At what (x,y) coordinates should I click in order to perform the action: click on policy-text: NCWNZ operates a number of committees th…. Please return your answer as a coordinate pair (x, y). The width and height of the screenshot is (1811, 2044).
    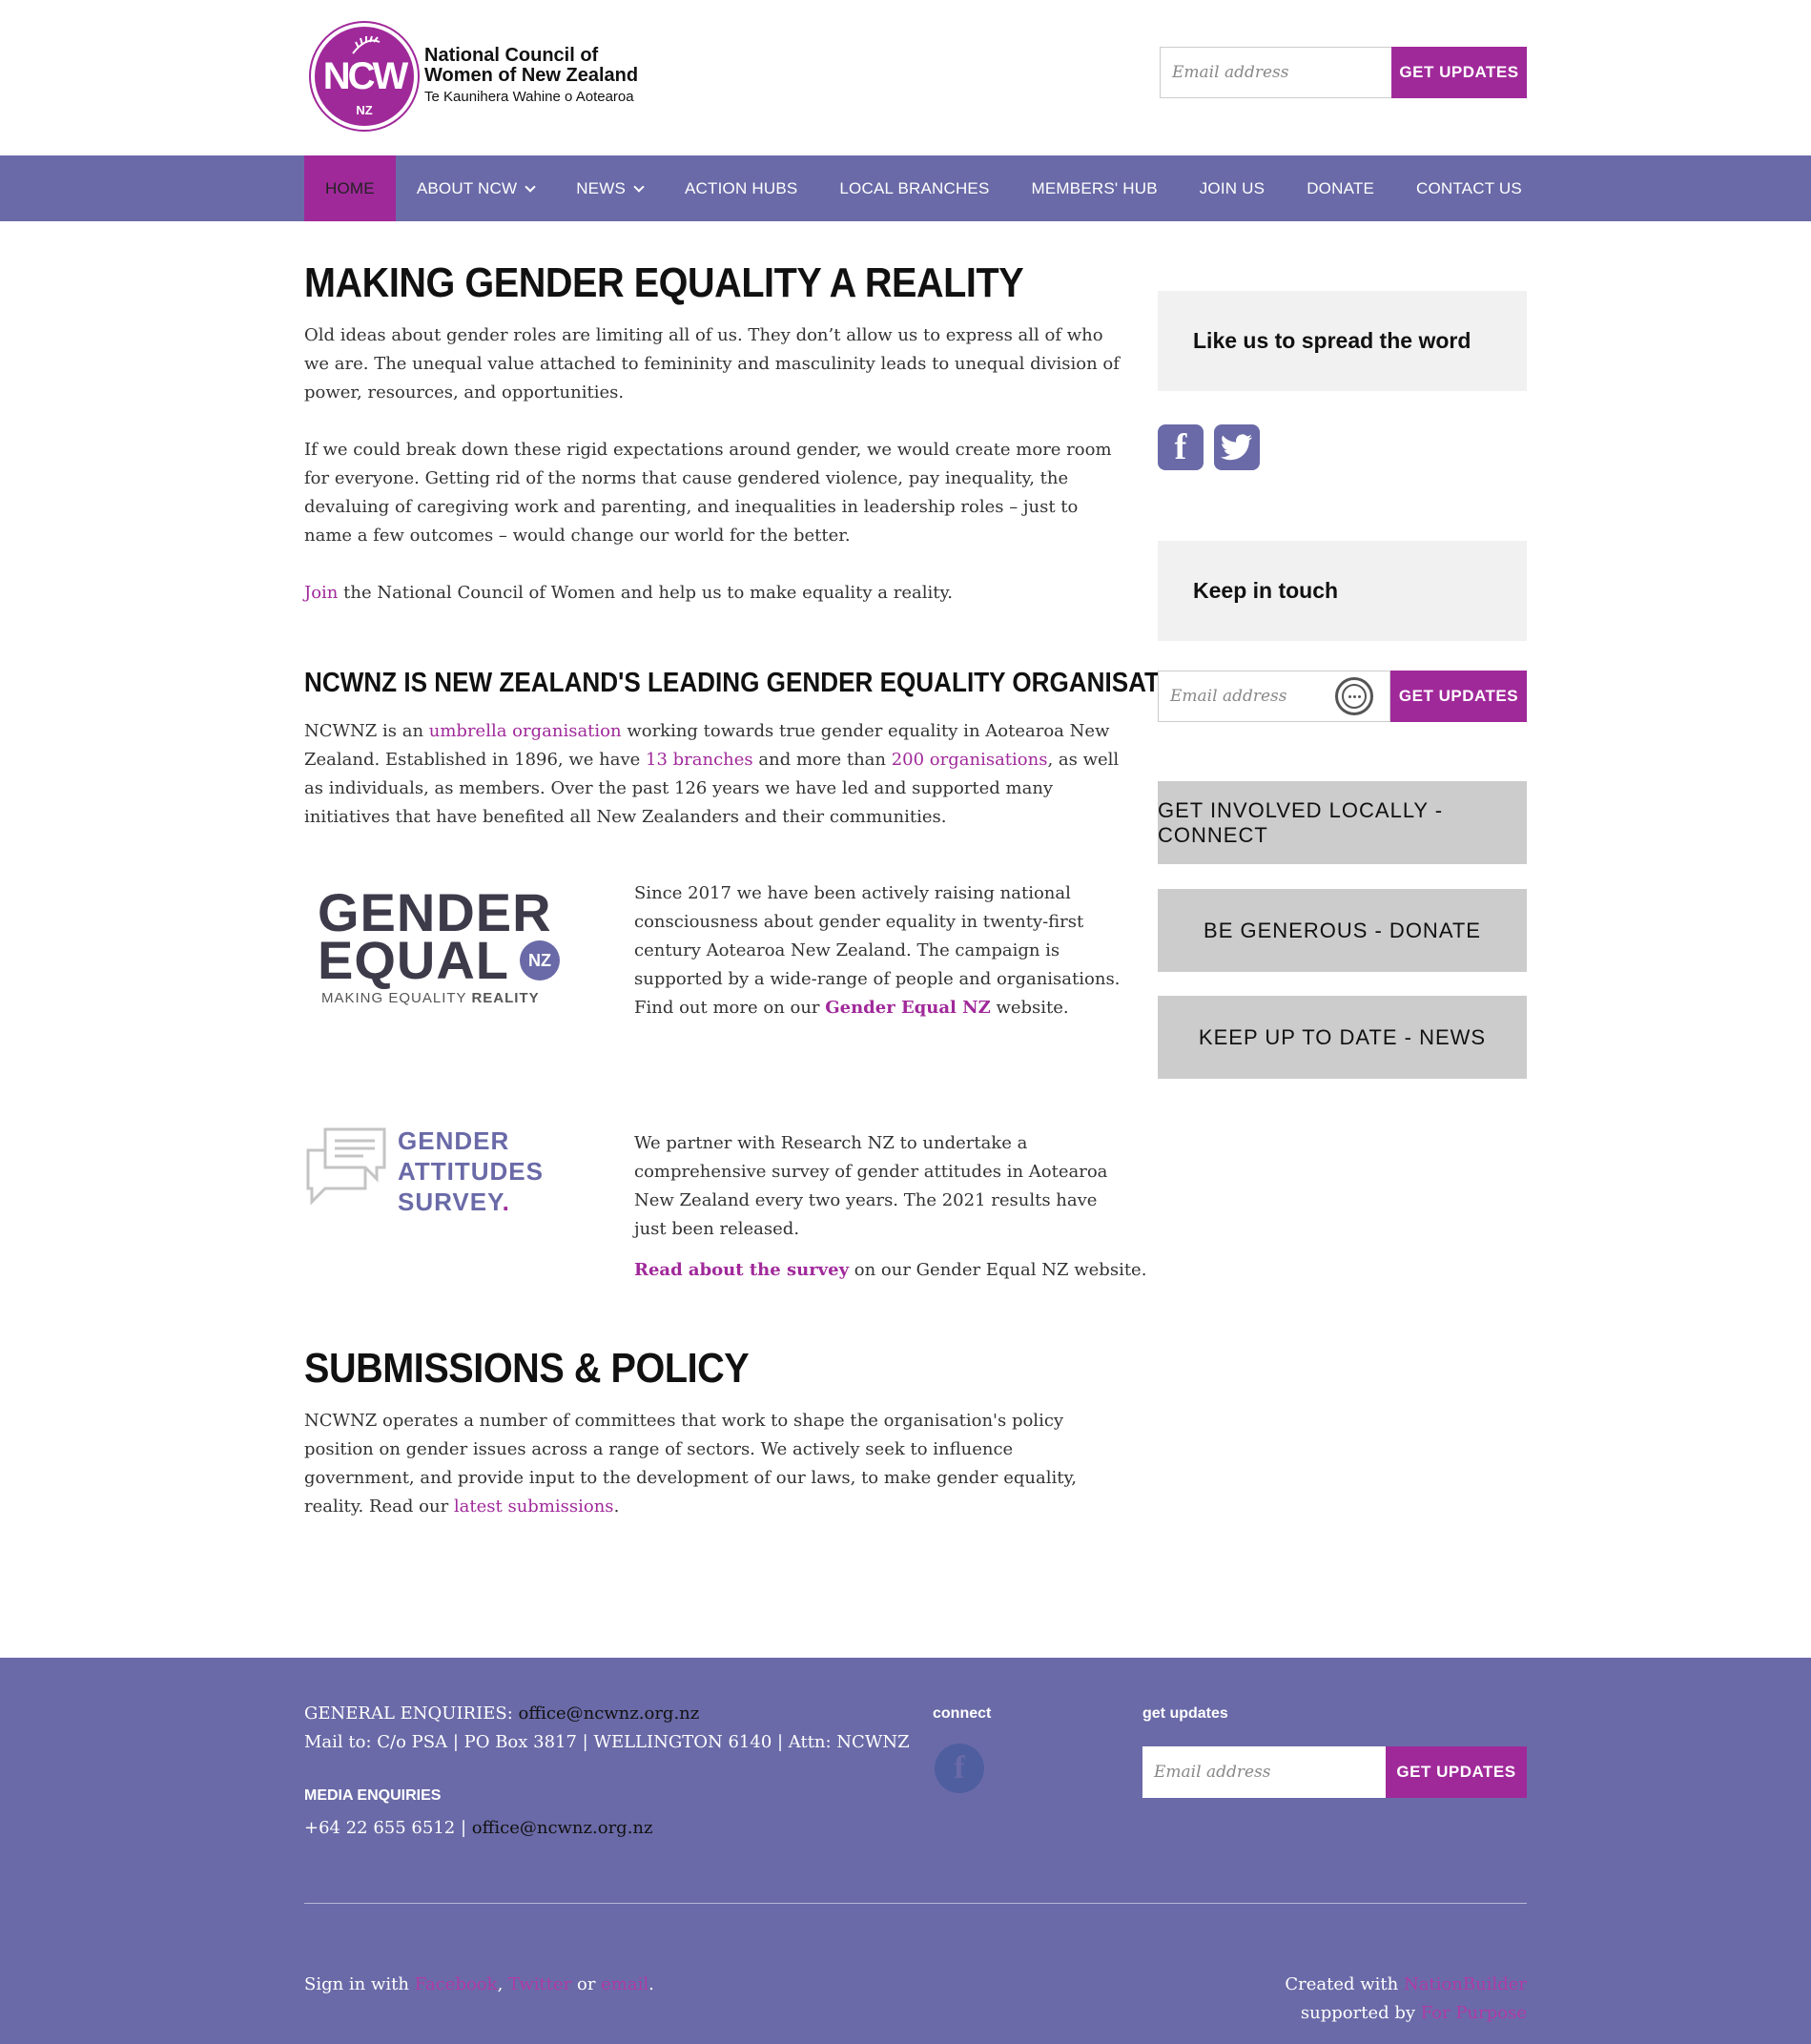
    Looking at the image, I should click on (690, 1464).